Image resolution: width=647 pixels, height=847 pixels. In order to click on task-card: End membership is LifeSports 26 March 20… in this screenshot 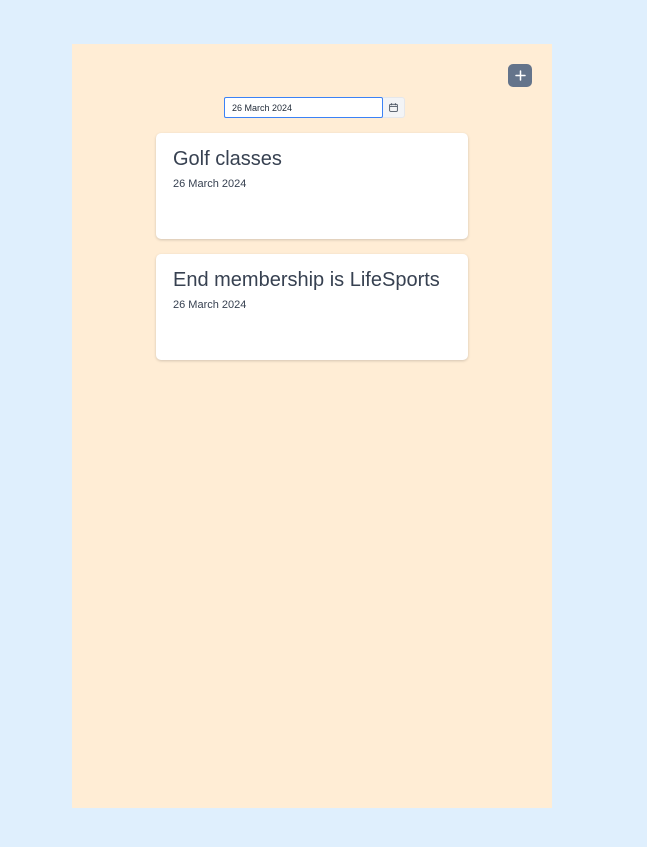, I will do `click(312, 307)`.